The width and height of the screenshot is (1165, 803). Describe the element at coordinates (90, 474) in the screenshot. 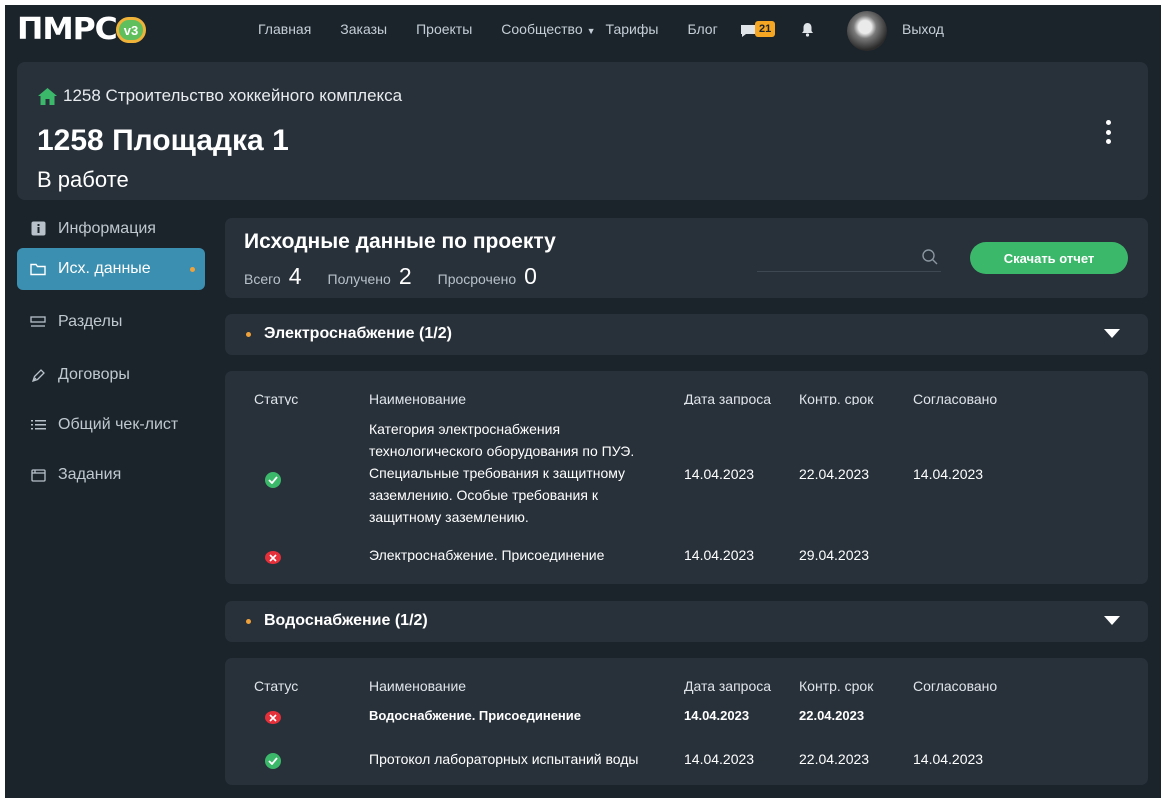

I see `sidebar-item-label: Задания` at that location.